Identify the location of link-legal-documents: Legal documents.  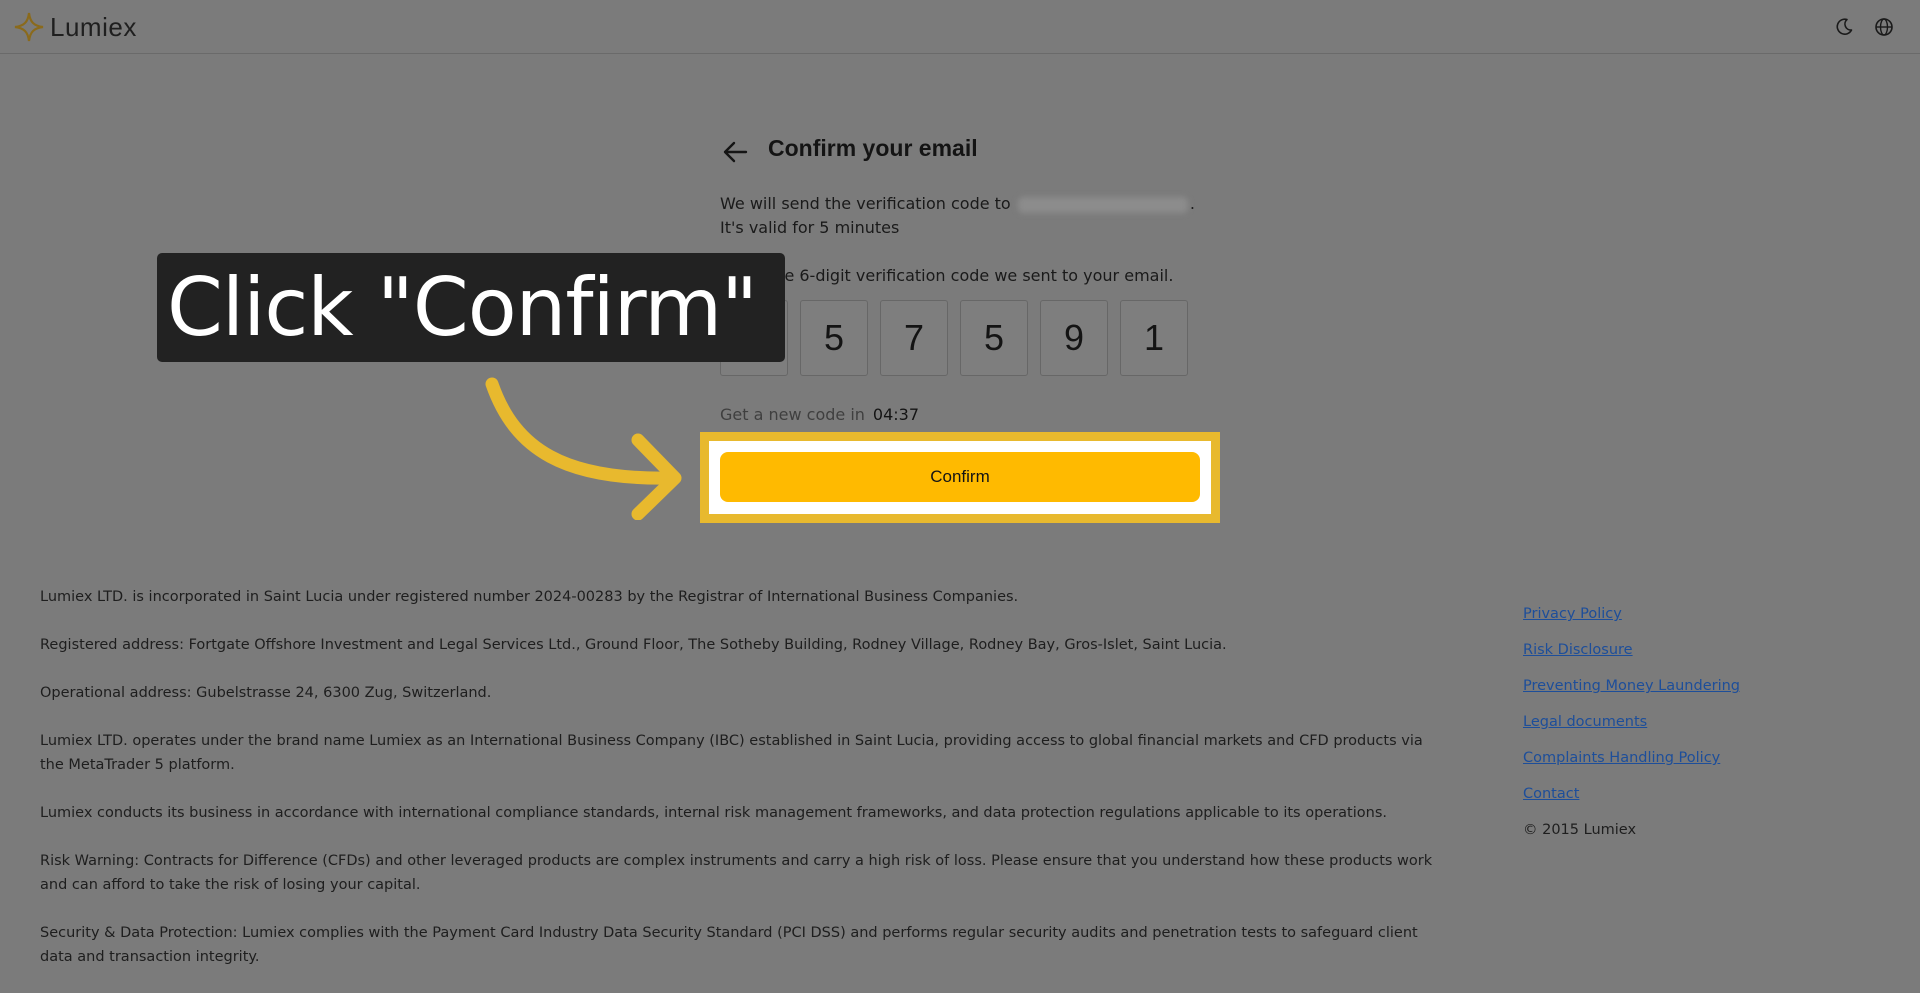
(1631, 722).